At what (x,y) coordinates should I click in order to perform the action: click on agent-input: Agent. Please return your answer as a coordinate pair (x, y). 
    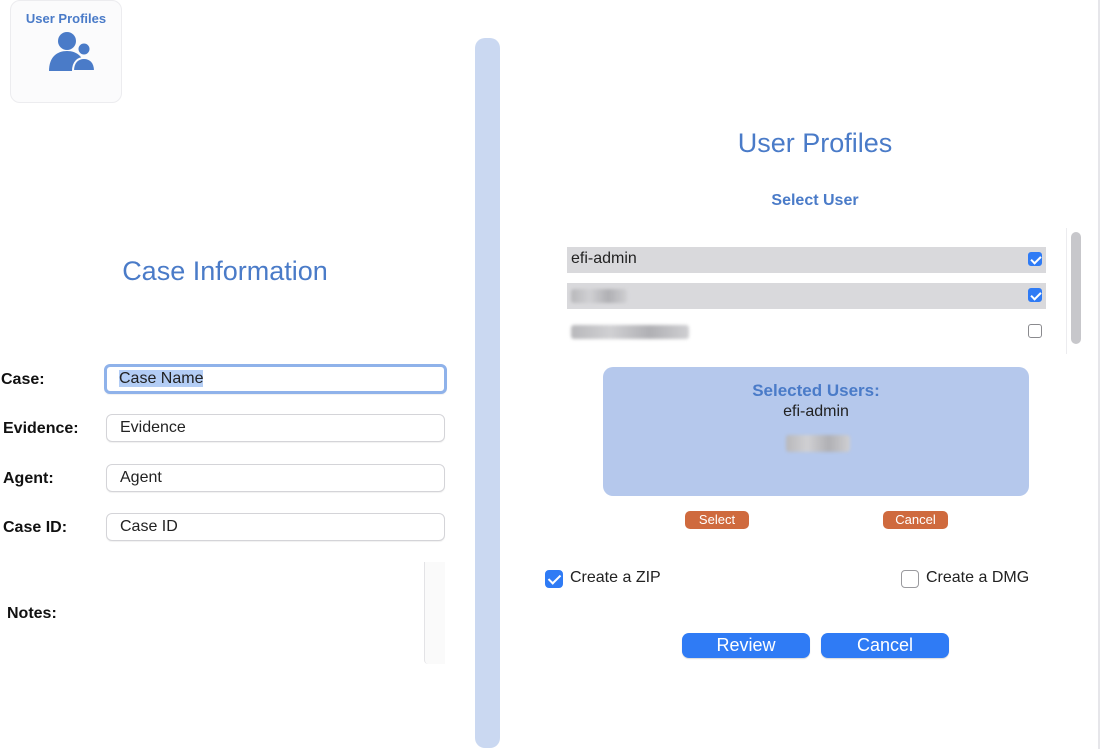
    Looking at the image, I should click on (275, 478).